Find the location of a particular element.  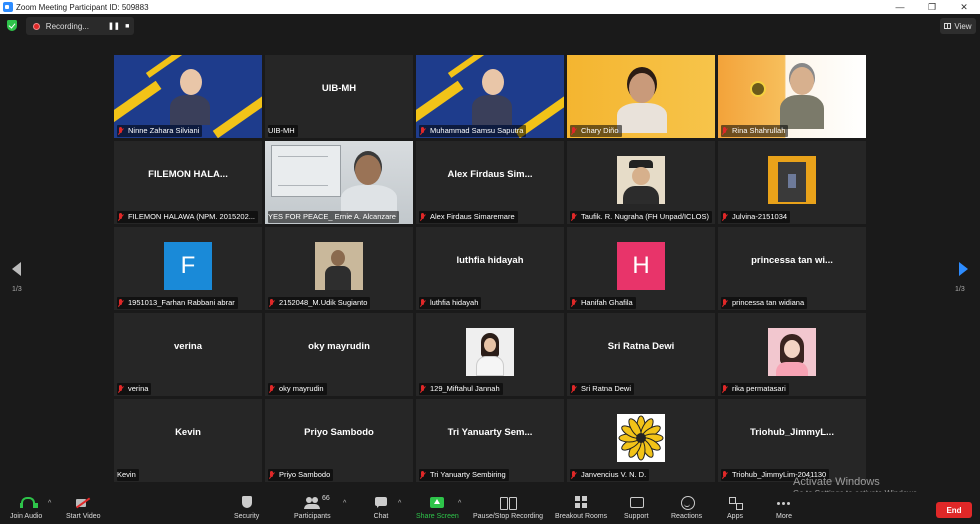

participant-display-name: Kevin is located at coordinates (188, 432).